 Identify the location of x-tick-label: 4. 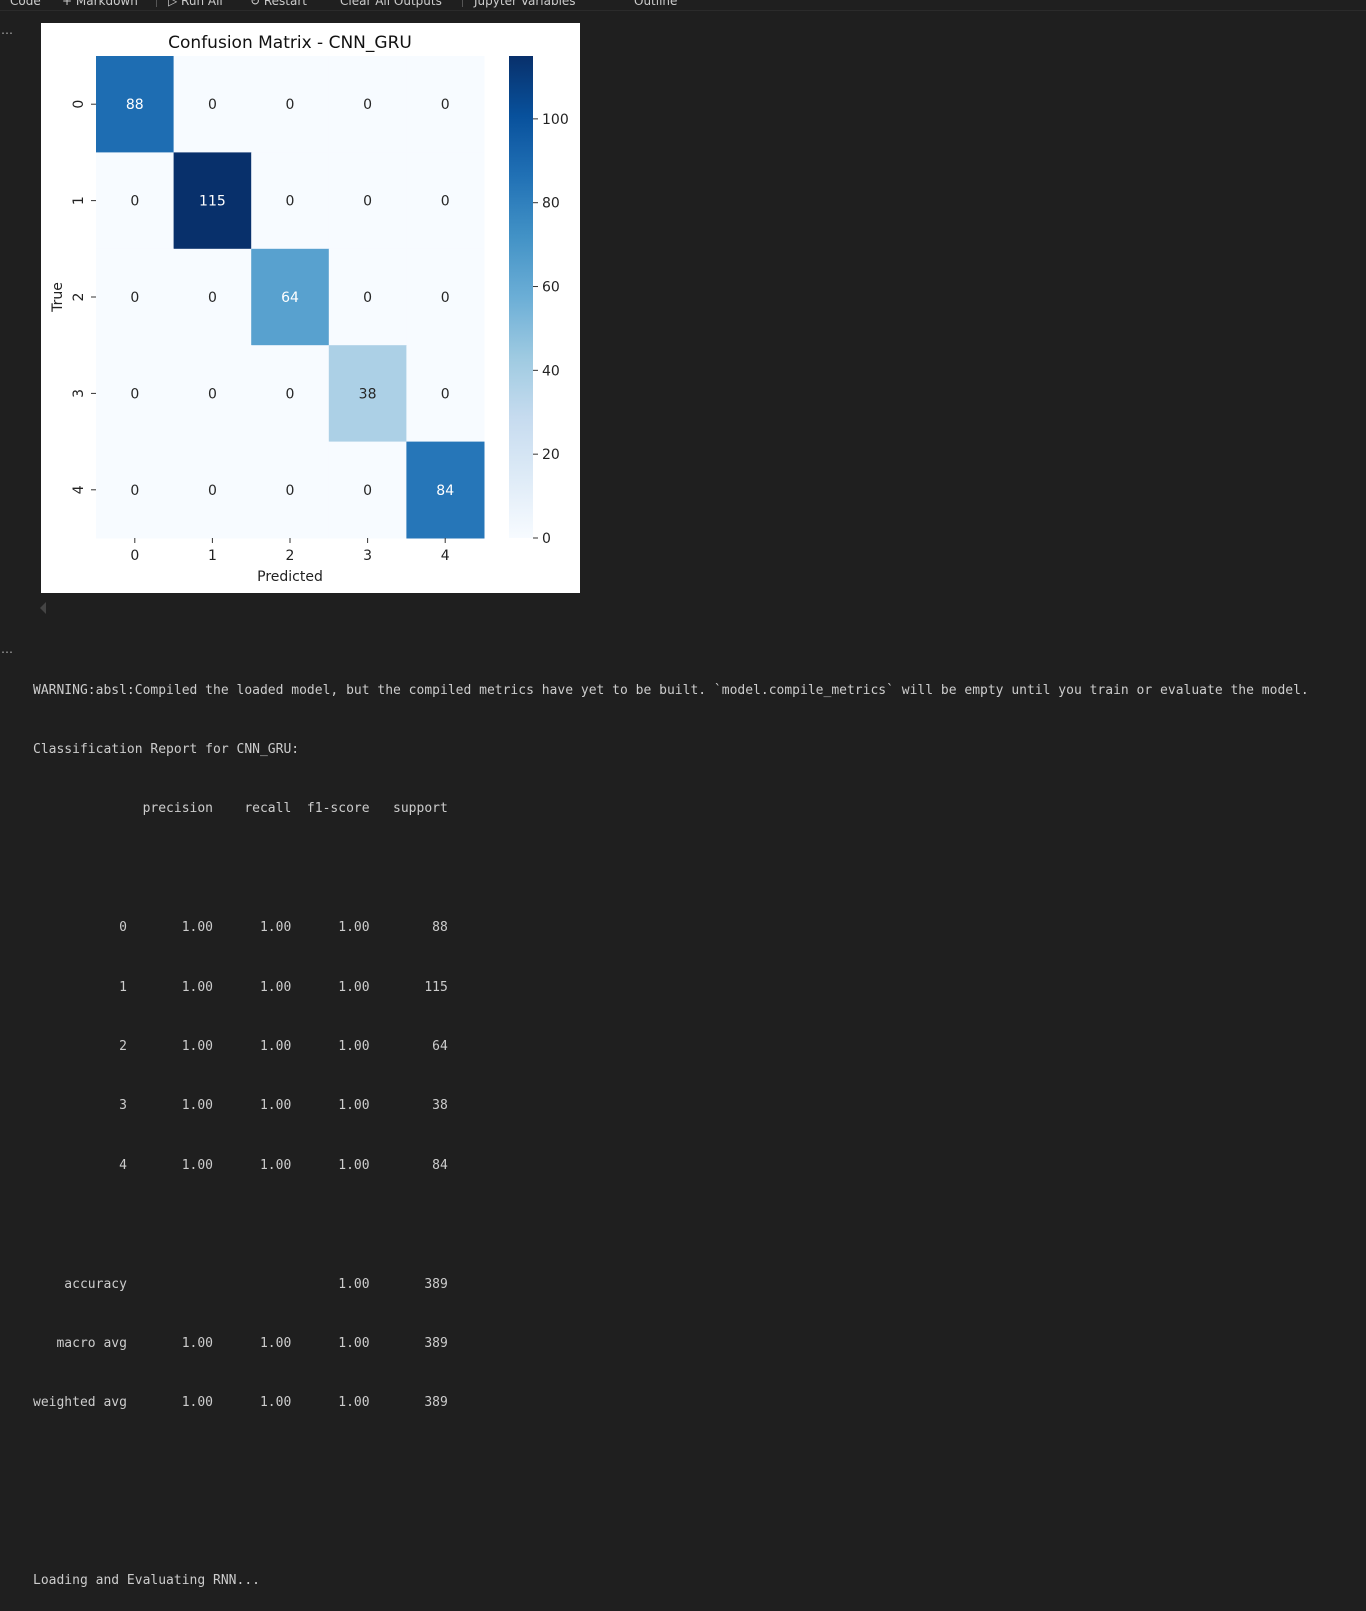
(445, 556).